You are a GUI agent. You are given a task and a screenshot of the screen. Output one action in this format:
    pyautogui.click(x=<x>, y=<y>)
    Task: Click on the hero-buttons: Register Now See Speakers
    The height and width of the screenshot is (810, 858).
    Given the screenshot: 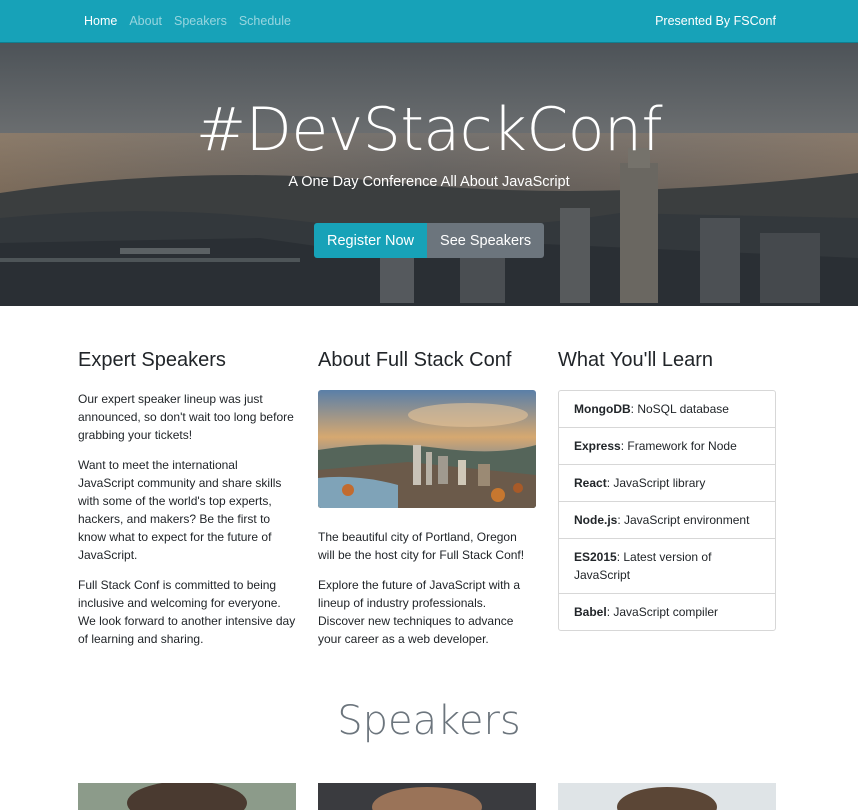 What is the action you would take?
    pyautogui.click(x=429, y=240)
    